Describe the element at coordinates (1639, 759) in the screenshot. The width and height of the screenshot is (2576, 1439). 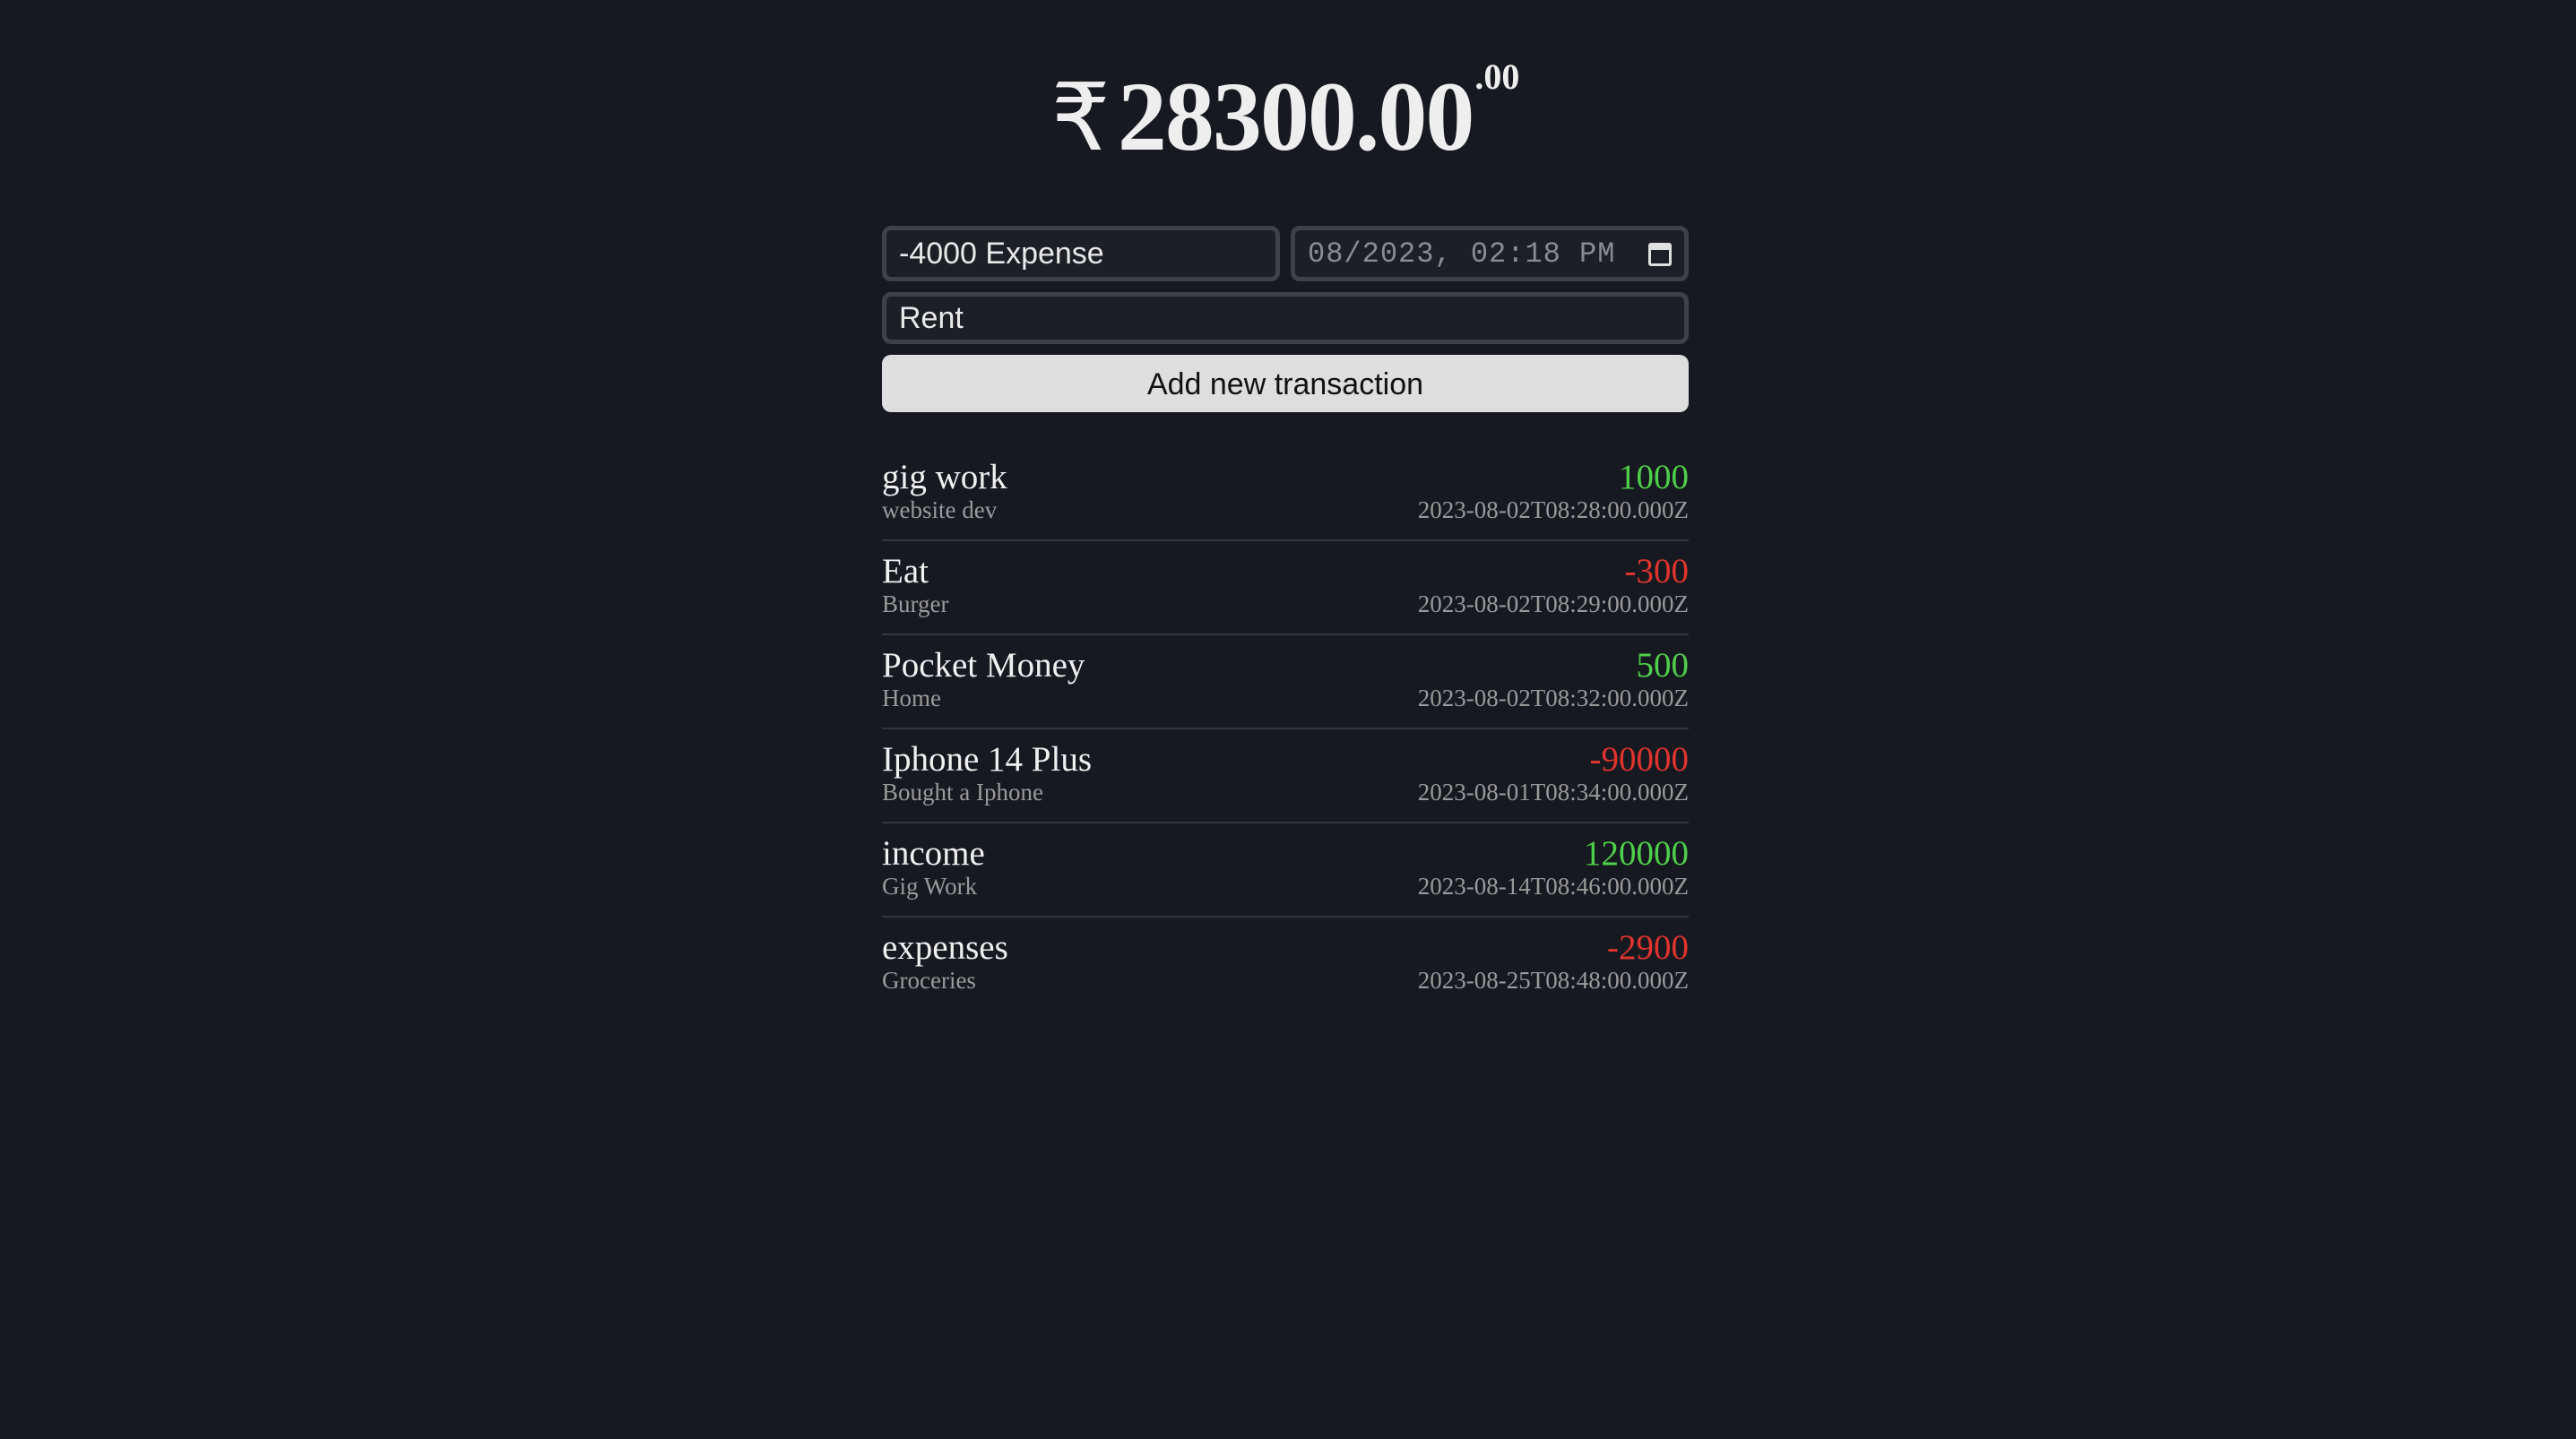
I see `transaction-price: -90000` at that location.